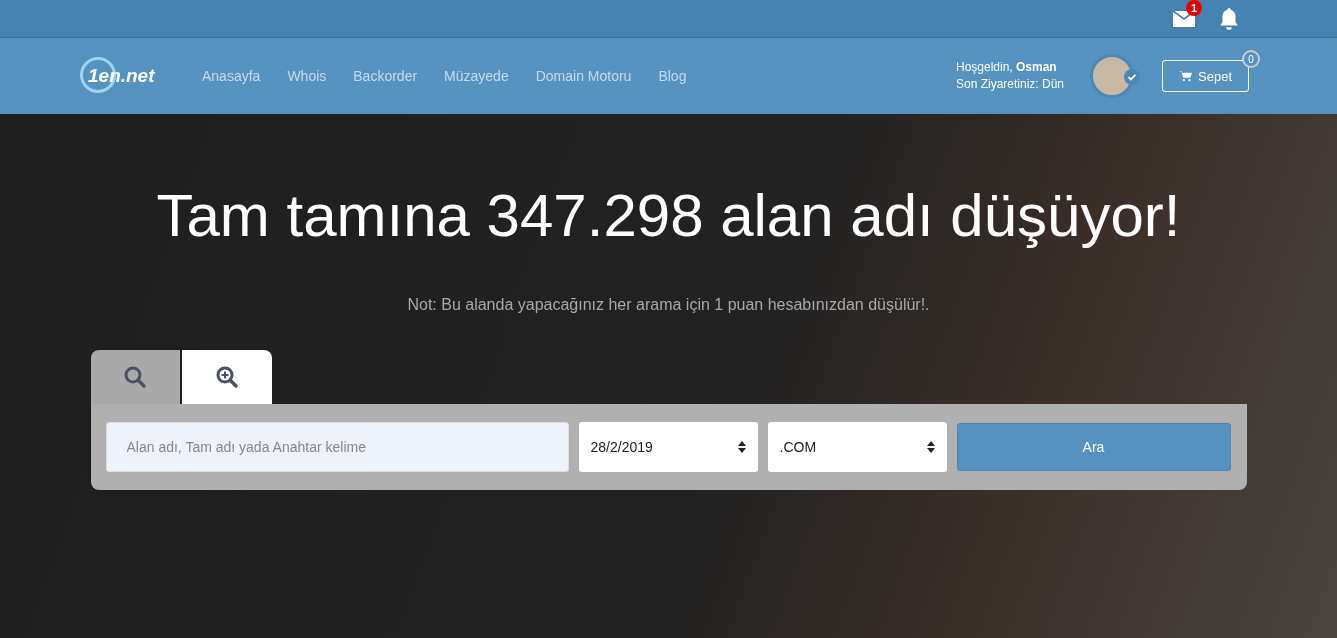 The height and width of the screenshot is (638, 1337). What do you see at coordinates (583, 76) in the screenshot?
I see `nav-link: Domain Motoru` at bounding box center [583, 76].